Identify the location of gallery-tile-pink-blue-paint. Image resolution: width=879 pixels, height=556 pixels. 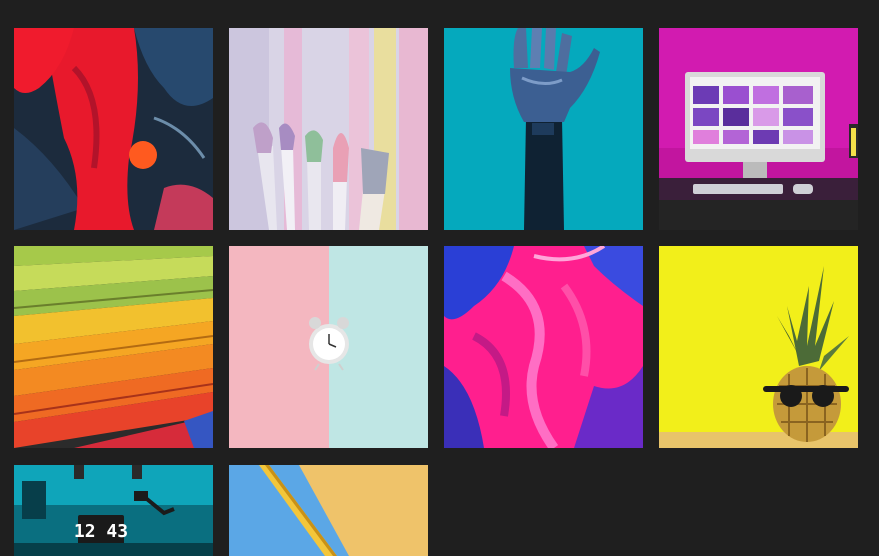
(543, 347).